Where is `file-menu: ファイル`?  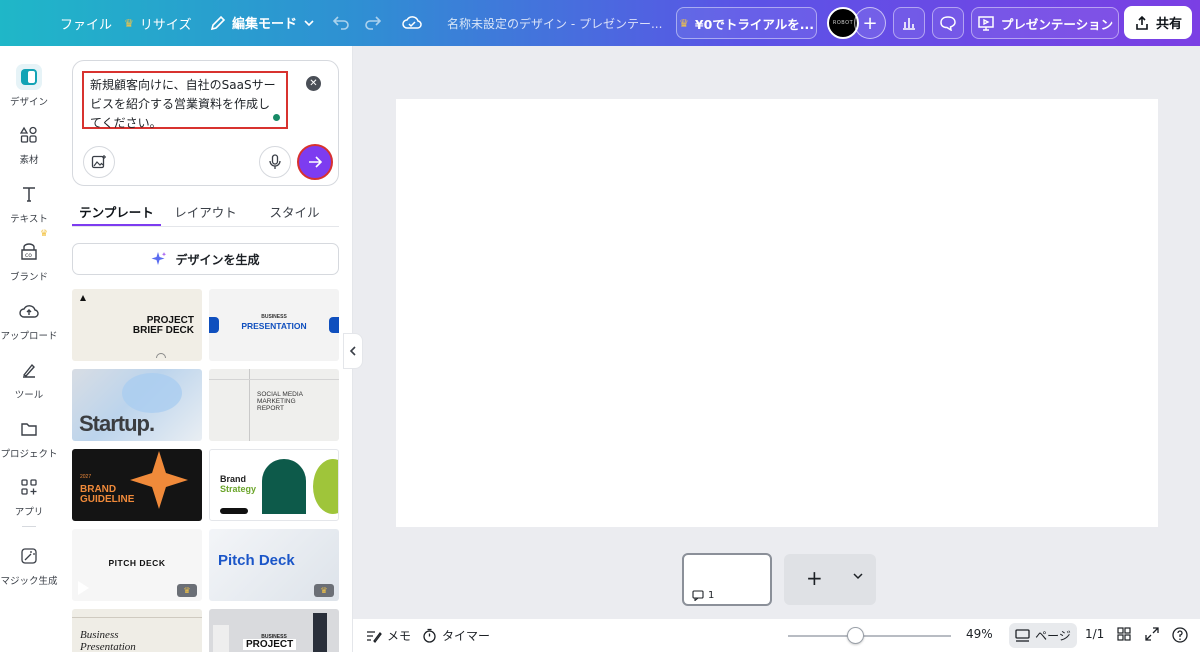
file-menu: ファイル is located at coordinates (86, 23).